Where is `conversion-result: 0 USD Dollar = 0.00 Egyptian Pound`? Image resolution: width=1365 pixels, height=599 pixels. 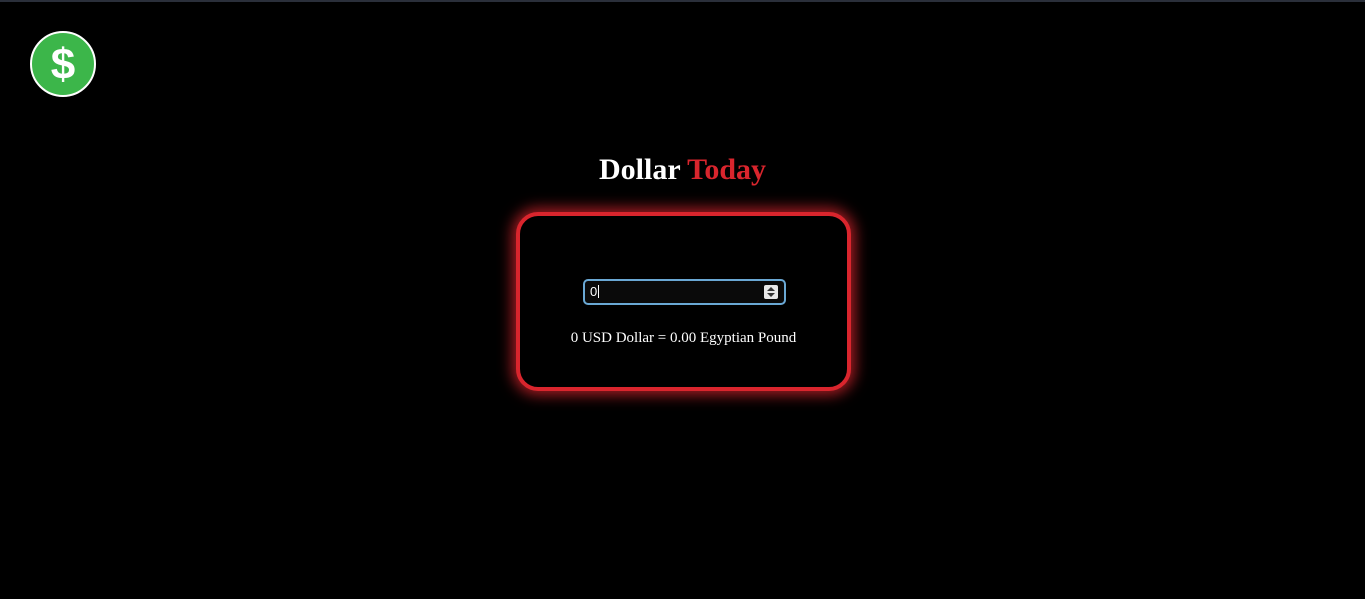 conversion-result: 0 USD Dollar = 0.00 Egyptian Pound is located at coordinates (683, 338).